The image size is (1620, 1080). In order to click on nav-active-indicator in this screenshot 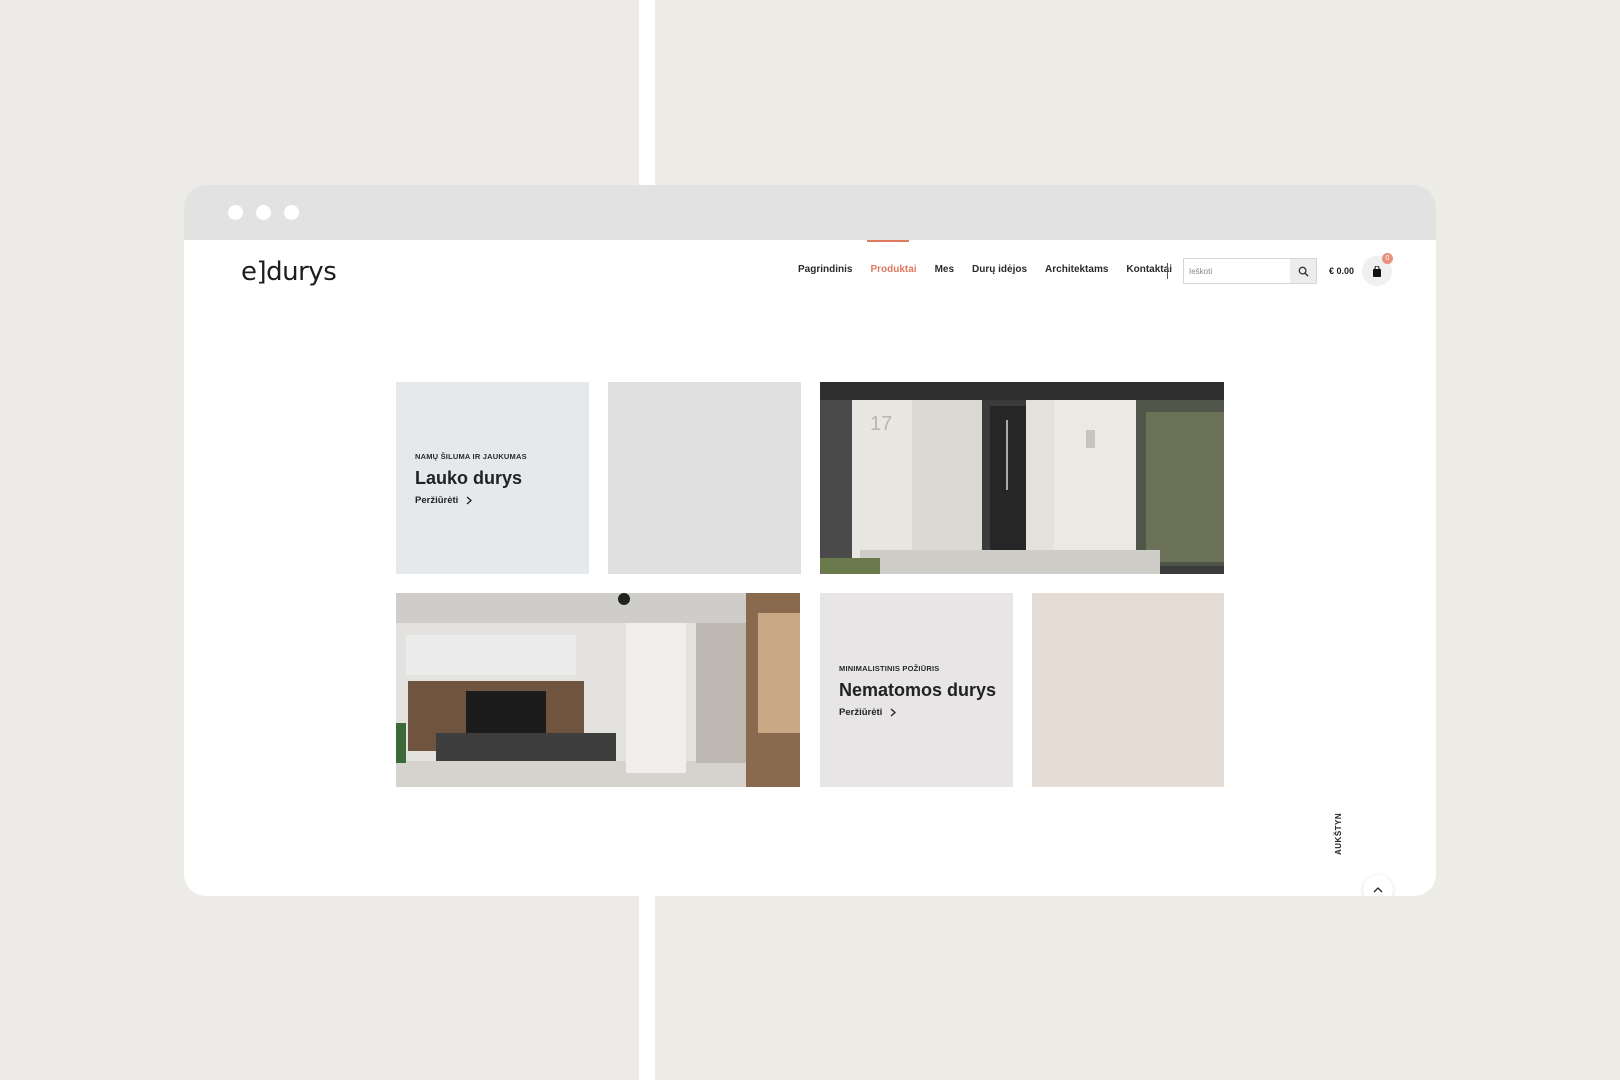, I will do `click(888, 241)`.